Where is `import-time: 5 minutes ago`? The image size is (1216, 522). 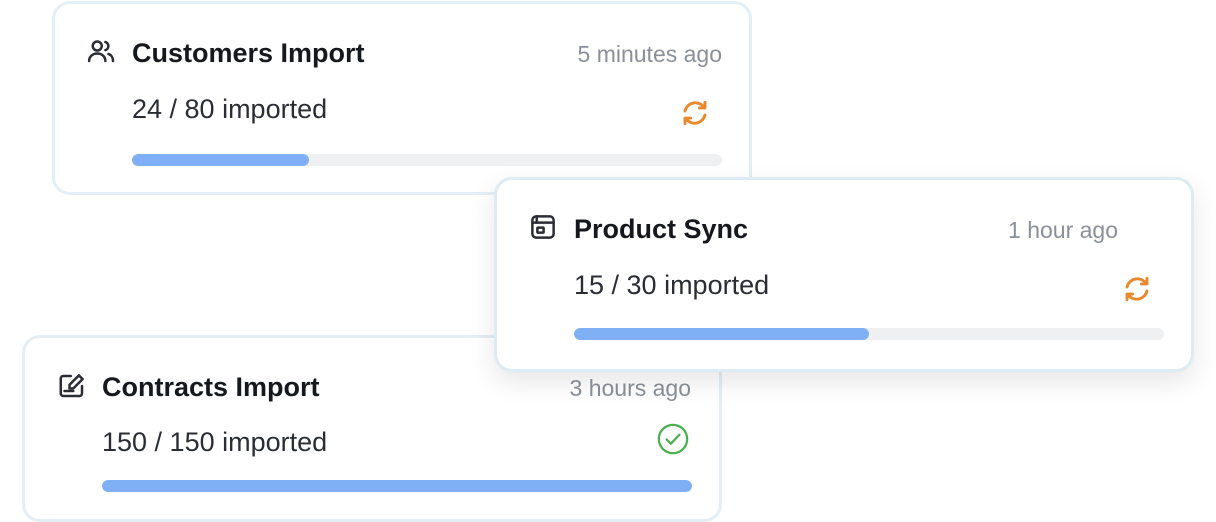
import-time: 5 minutes ago is located at coordinates (649, 54).